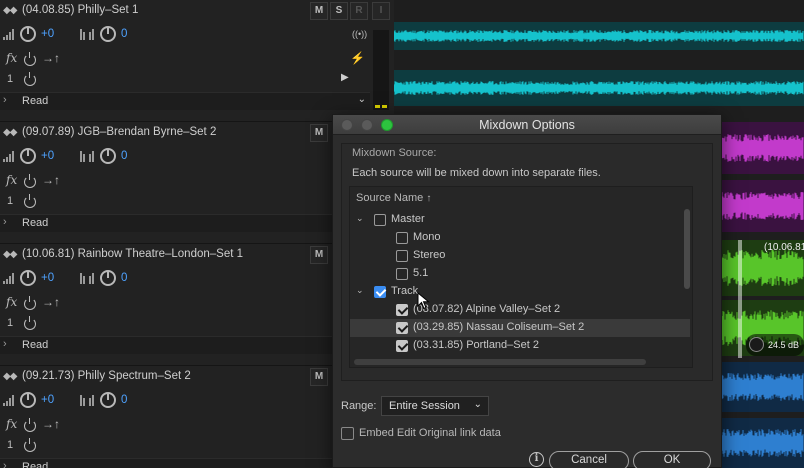 The width and height of the screenshot is (804, 468). Describe the element at coordinates (435, 406) in the screenshot. I see `range-select: Entire Session ⌄` at that location.